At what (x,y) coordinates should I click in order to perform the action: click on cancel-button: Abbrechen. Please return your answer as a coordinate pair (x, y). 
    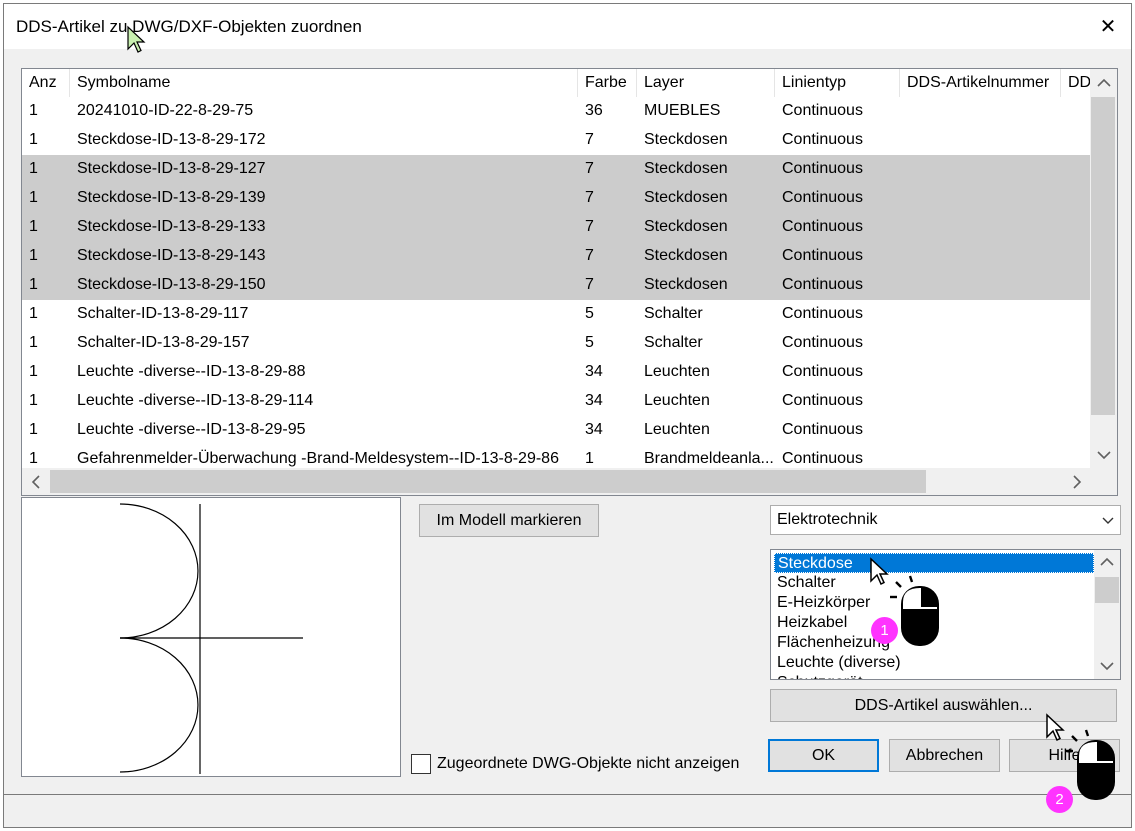
    Looking at the image, I should click on (944, 755).